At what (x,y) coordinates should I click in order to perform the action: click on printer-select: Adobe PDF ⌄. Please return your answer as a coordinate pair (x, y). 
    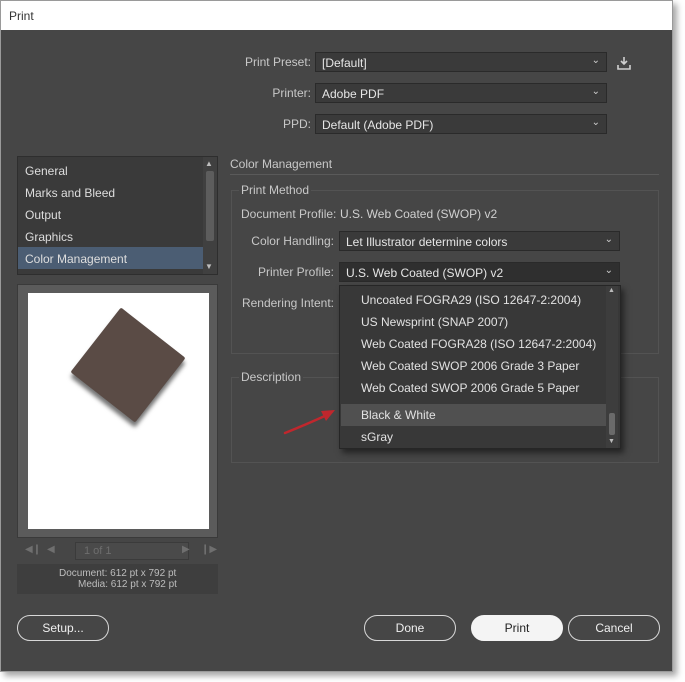
    Looking at the image, I should click on (461, 93).